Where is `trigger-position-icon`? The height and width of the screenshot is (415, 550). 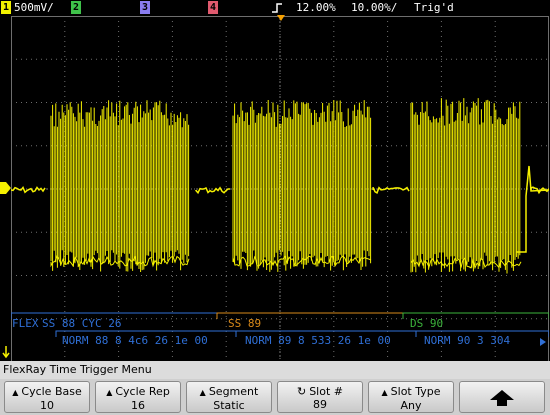
trigger-position-icon is located at coordinates (277, 8).